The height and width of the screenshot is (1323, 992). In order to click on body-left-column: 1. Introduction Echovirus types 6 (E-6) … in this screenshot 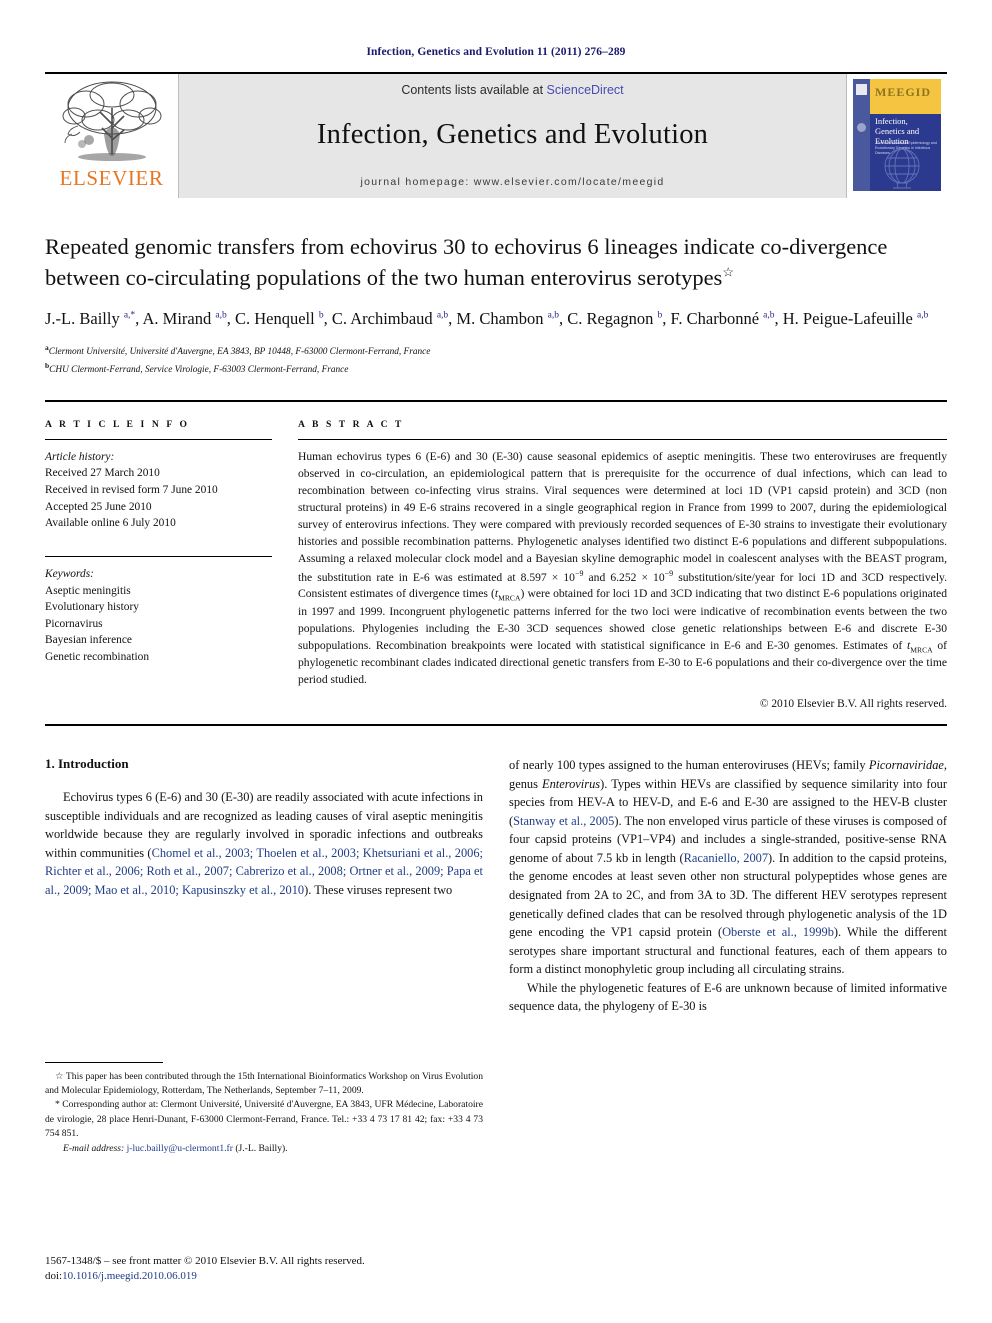, I will do `click(264, 956)`.